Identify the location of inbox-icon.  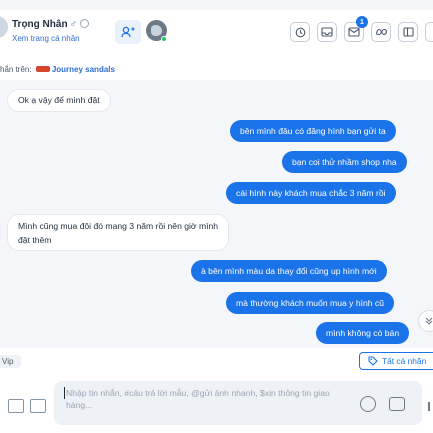
(327, 32).